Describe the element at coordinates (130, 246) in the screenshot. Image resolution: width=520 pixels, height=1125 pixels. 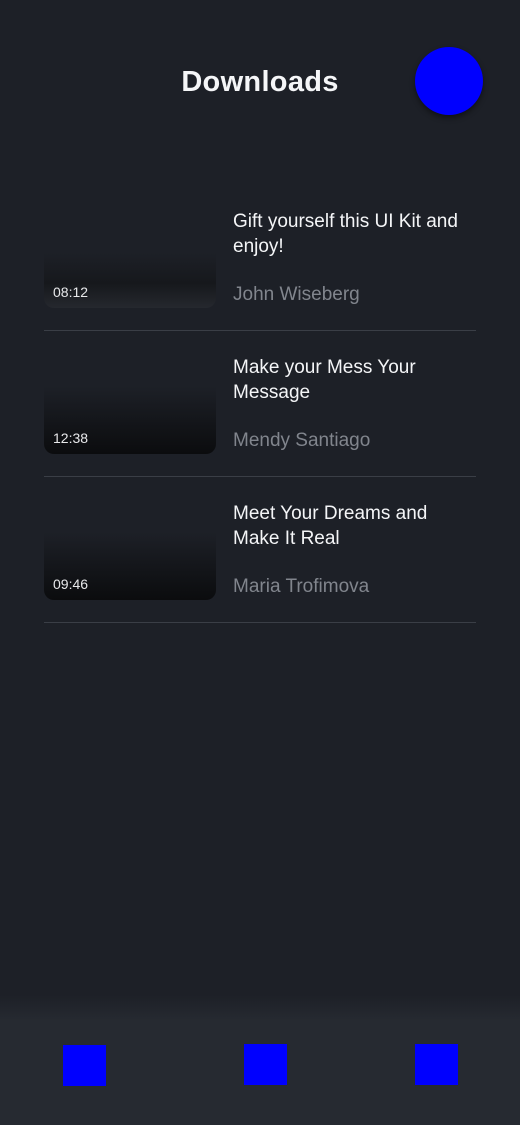
I see `video-thumbnail: 08:12` at that location.